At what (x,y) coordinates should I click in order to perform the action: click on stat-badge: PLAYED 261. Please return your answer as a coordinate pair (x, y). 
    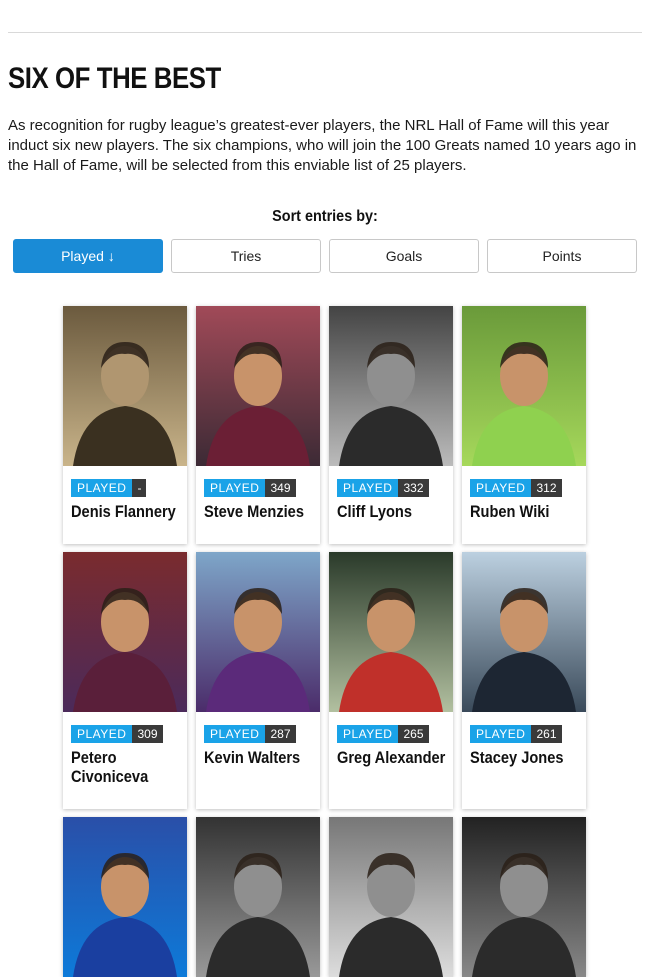
    Looking at the image, I should click on (516, 734).